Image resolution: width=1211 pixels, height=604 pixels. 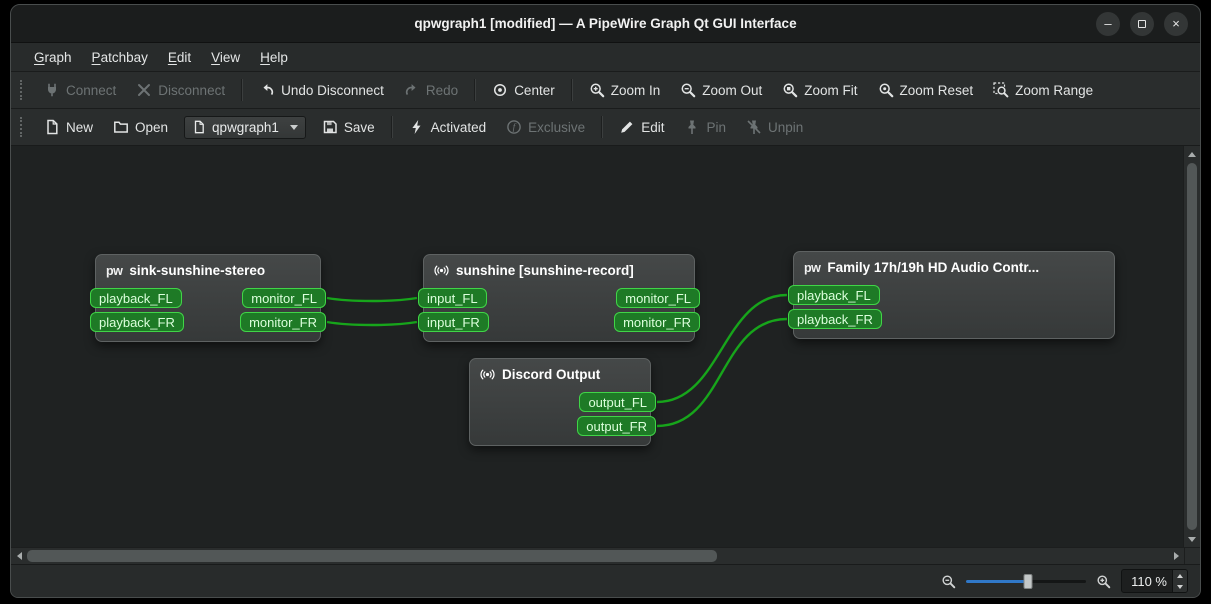 What do you see at coordinates (68, 127) in the screenshot?
I see `new-button: New` at bounding box center [68, 127].